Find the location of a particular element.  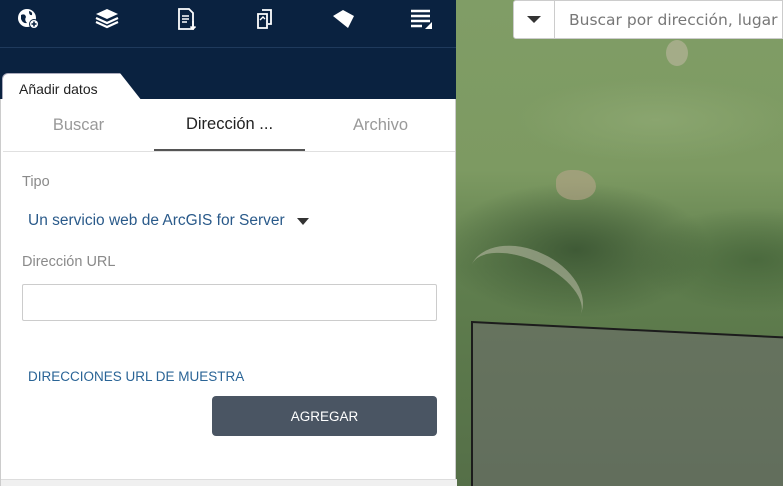

search-source-dropdown is located at coordinates (534, 19).